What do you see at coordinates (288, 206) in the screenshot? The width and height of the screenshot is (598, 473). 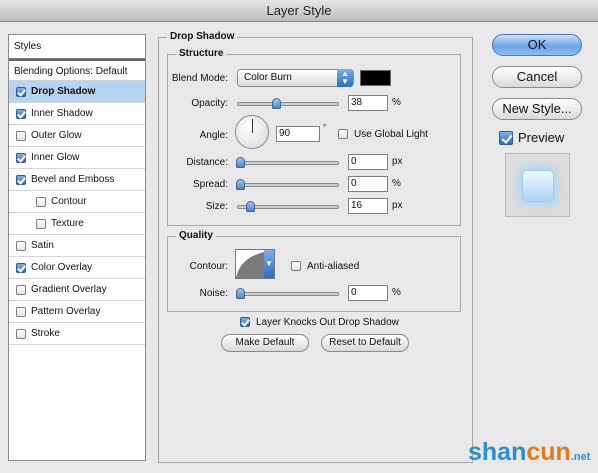 I see `size-slider` at bounding box center [288, 206].